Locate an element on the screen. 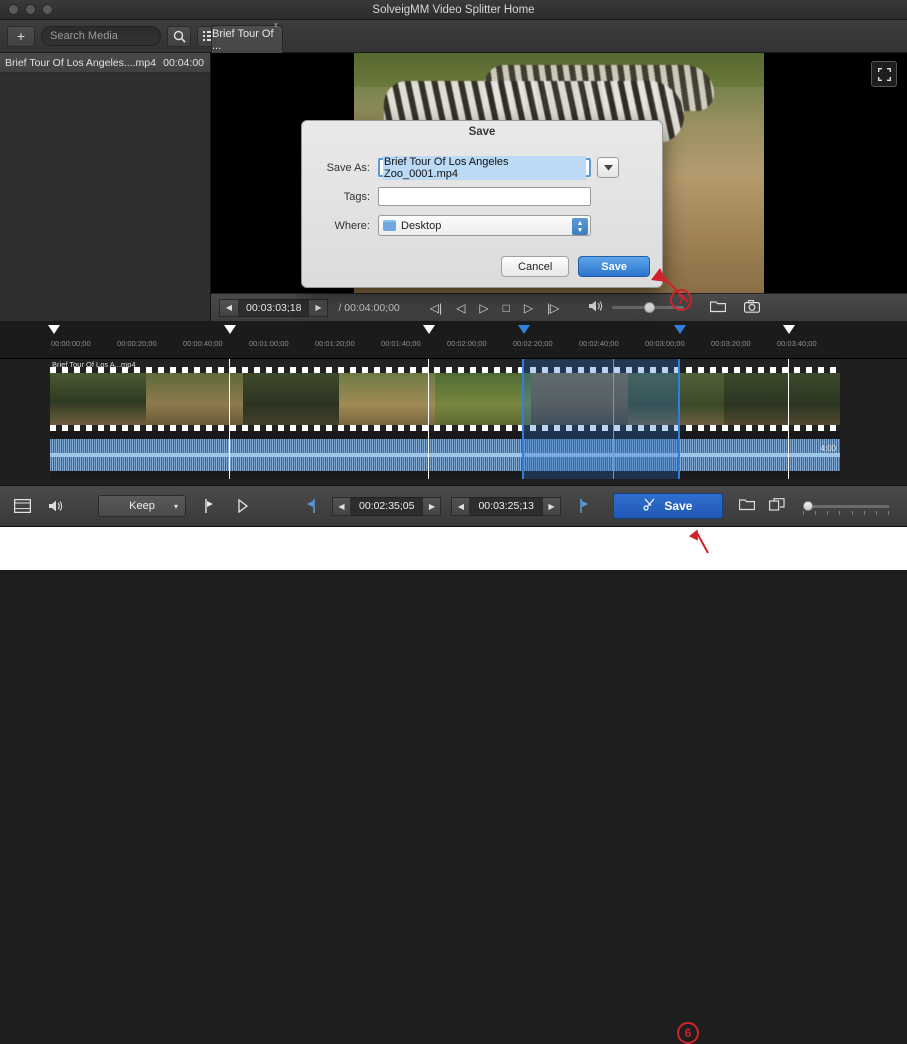  play-fragment-icon is located at coordinates (243, 506).